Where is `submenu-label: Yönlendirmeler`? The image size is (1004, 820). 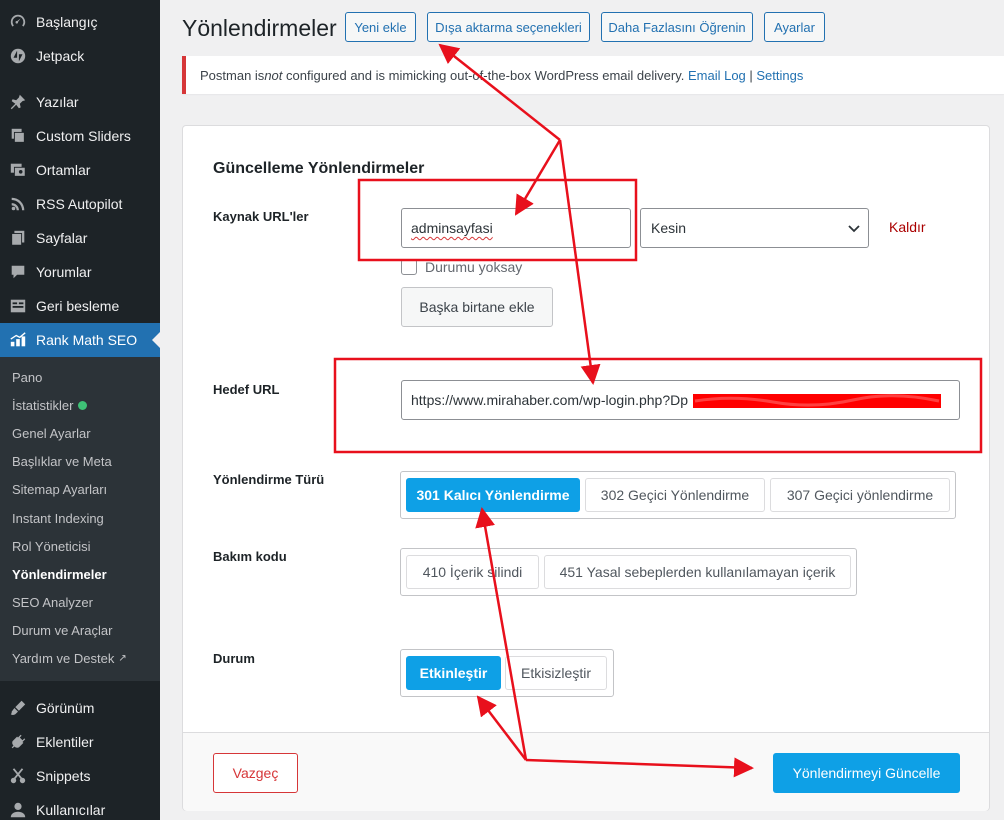 submenu-label: Yönlendirmeler is located at coordinates (59, 574).